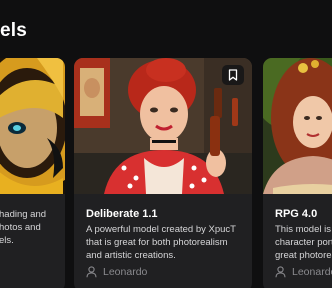 Image resolution: width=332 pixels, height=288 pixels. I want to click on card-title: RPG 4.0, so click(296, 214).